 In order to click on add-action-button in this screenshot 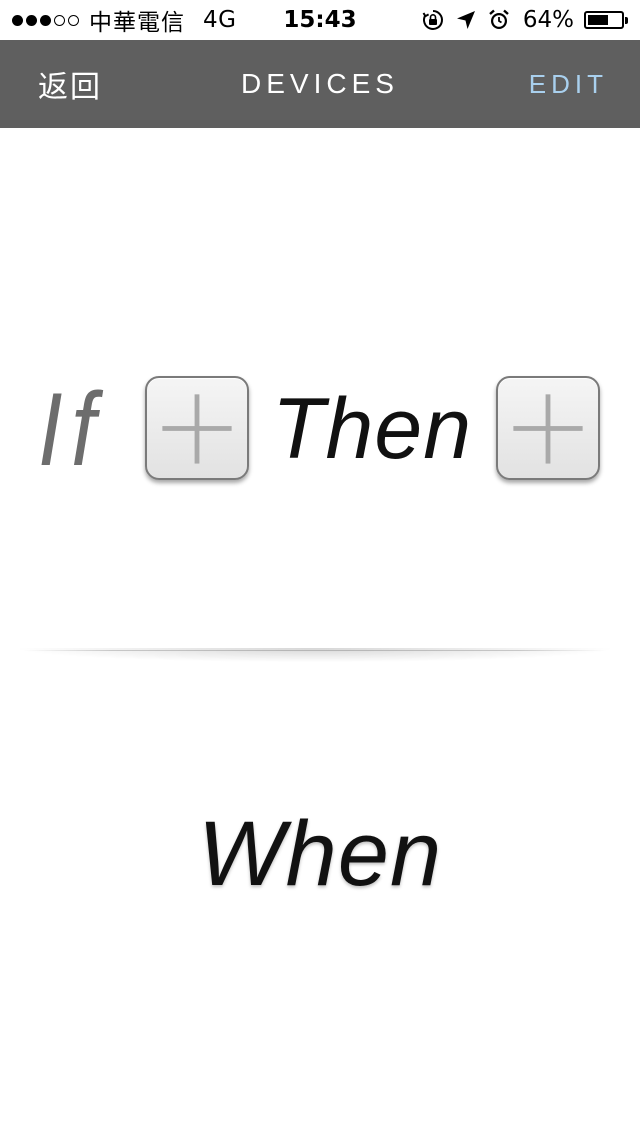, I will do `click(548, 428)`.